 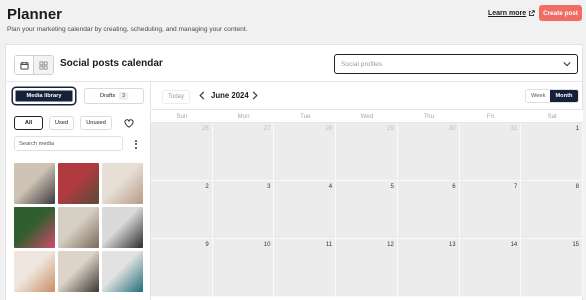 What do you see at coordinates (243, 268) in the screenshot?
I see `calendar-day-cell: 10` at bounding box center [243, 268].